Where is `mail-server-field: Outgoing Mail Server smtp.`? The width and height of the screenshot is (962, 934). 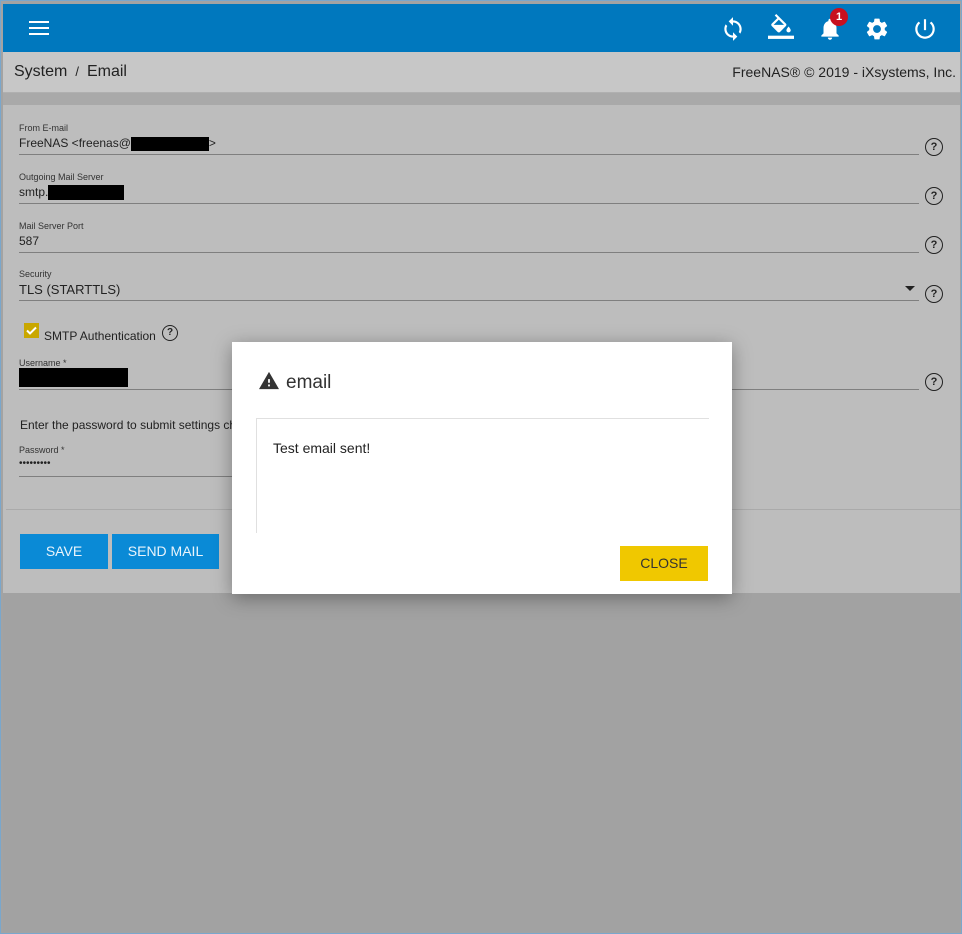
mail-server-field: Outgoing Mail Server smtp. is located at coordinates (469, 188).